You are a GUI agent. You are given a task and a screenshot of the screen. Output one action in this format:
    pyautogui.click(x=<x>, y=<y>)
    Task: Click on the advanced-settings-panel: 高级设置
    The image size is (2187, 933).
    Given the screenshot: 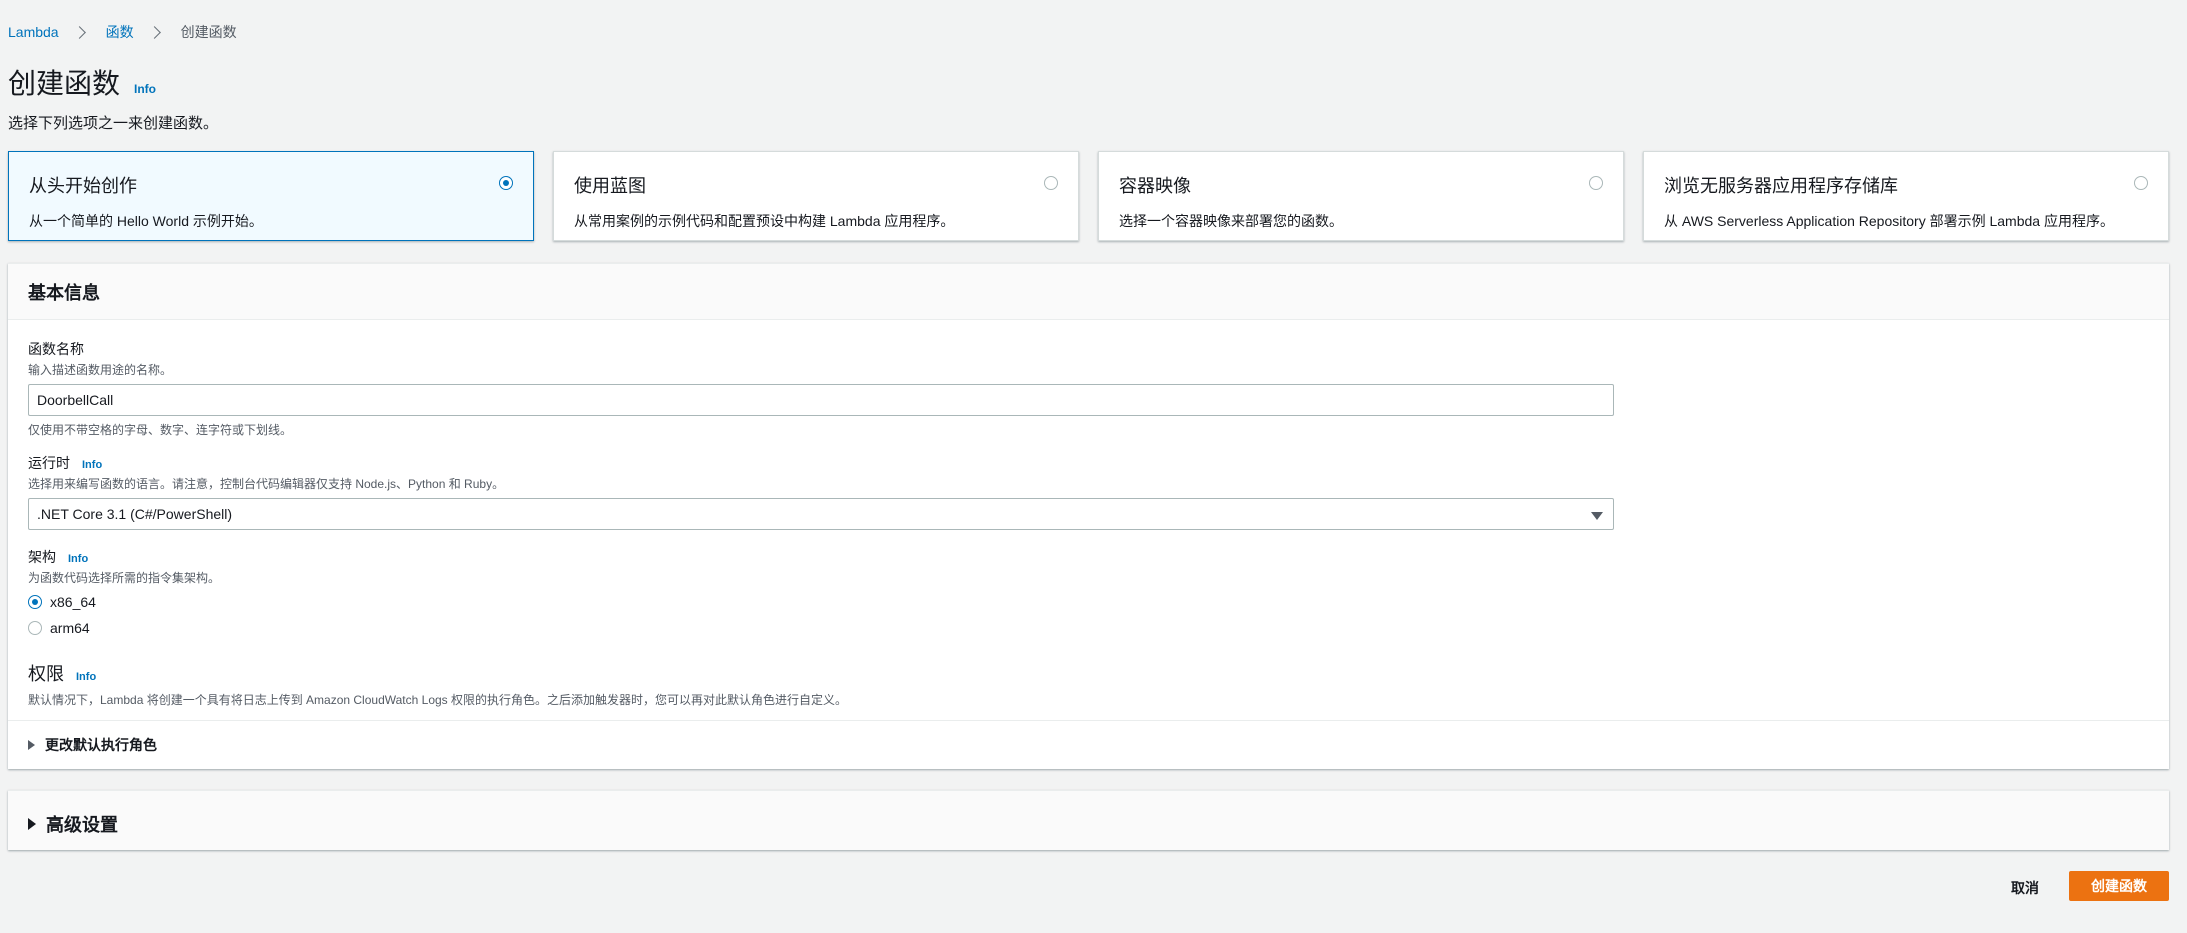 What is the action you would take?
    pyautogui.click(x=1088, y=820)
    